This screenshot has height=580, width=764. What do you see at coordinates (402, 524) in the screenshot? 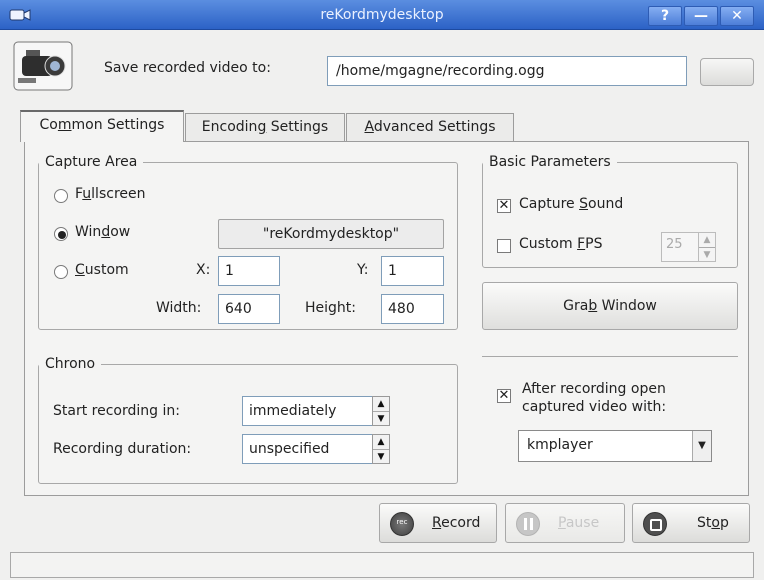
I see `record-icon` at bounding box center [402, 524].